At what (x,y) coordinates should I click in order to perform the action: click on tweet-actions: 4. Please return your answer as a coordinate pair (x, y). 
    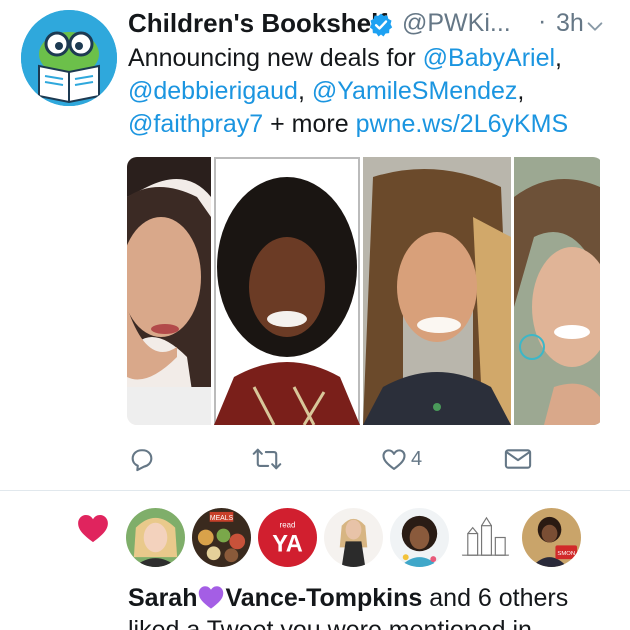
    Looking at the image, I should click on (338, 459).